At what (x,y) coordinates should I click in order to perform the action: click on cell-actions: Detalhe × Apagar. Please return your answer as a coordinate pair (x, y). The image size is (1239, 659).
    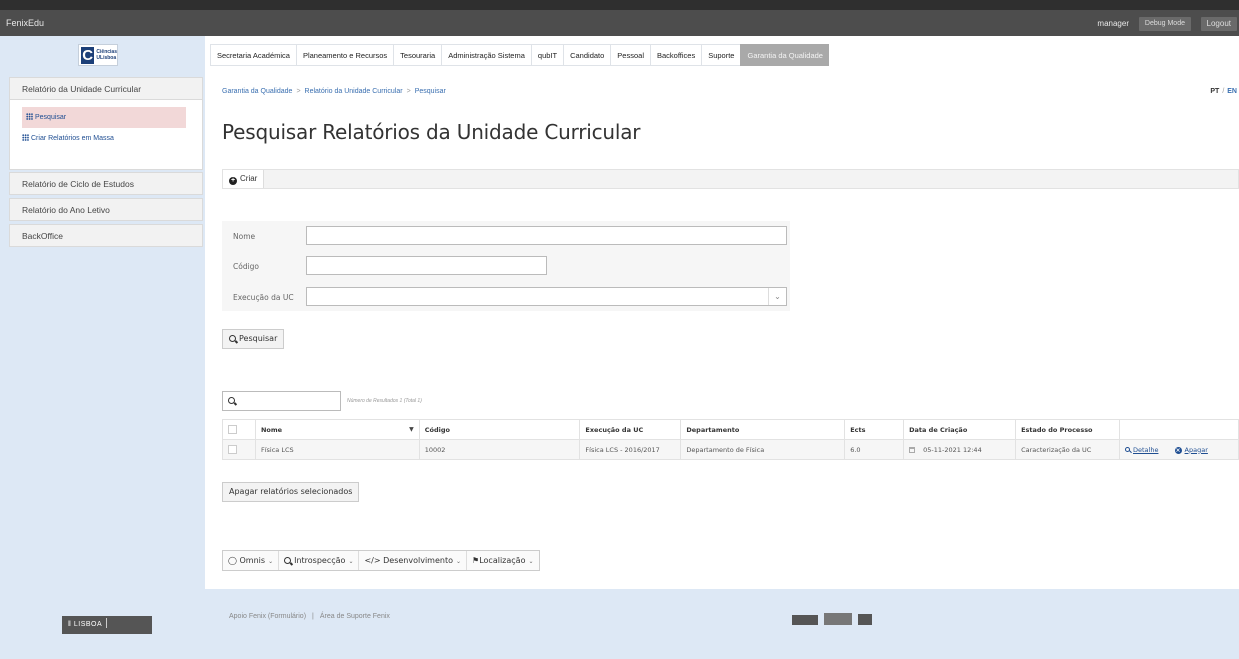
    Looking at the image, I should click on (1179, 449).